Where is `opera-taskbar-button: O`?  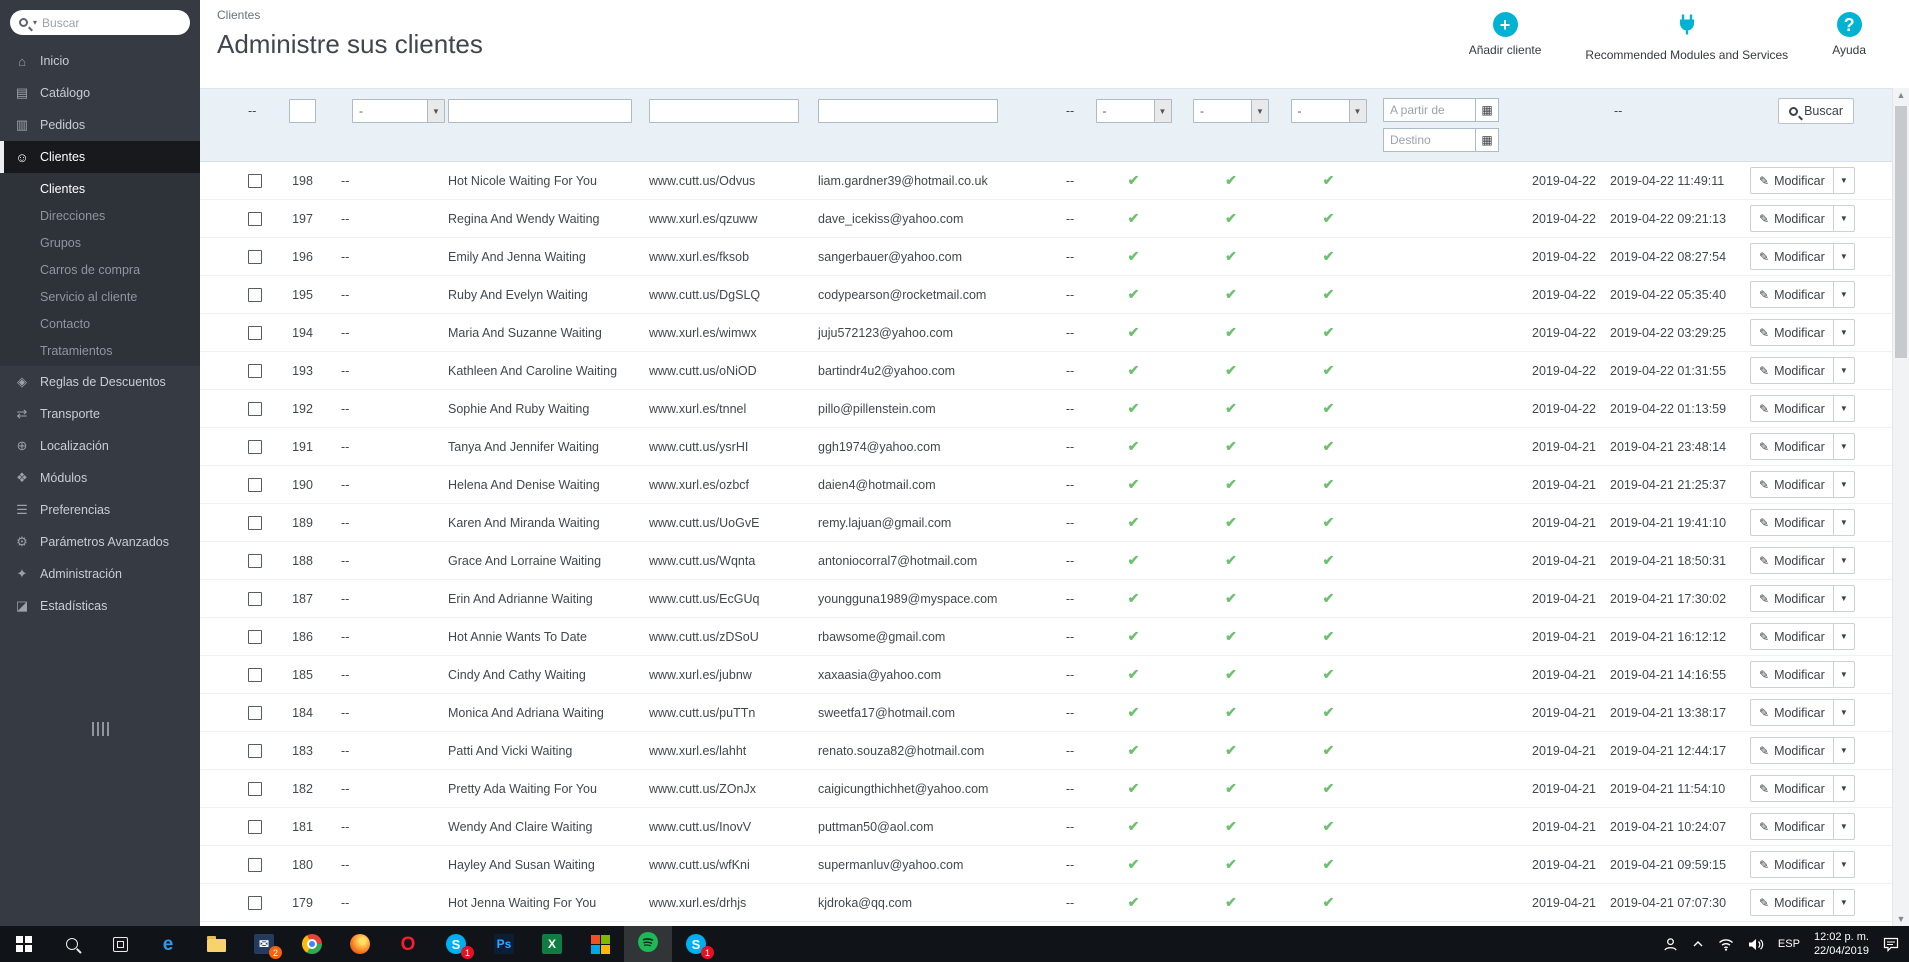 opera-taskbar-button: O is located at coordinates (408, 944).